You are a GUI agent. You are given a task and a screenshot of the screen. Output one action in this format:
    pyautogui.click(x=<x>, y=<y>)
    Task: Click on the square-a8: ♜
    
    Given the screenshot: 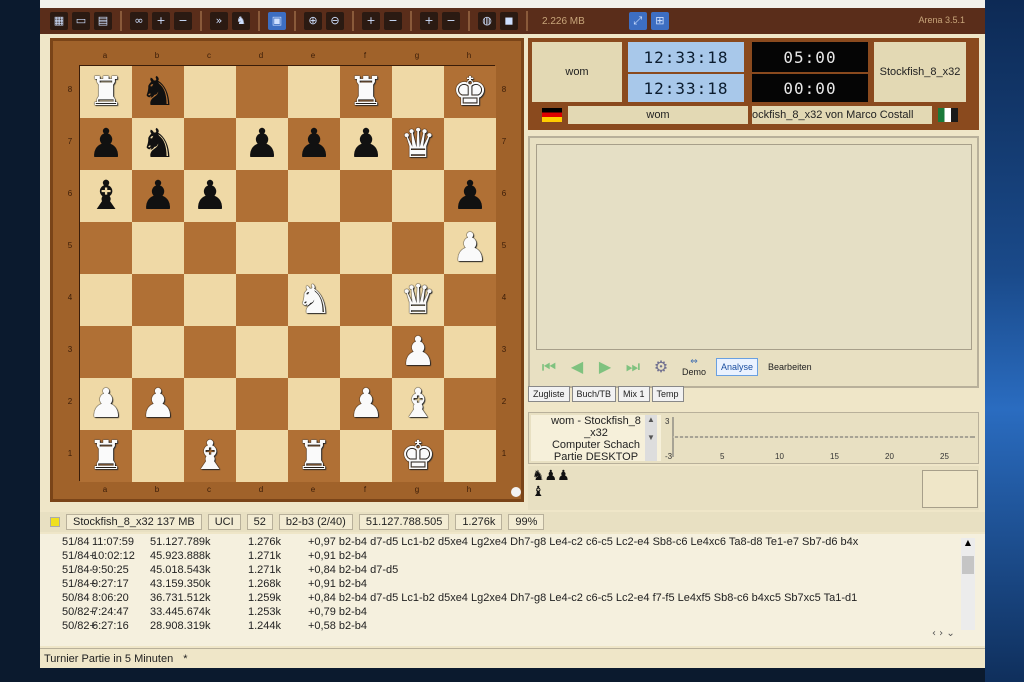 What is the action you would take?
    pyautogui.click(x=106, y=92)
    